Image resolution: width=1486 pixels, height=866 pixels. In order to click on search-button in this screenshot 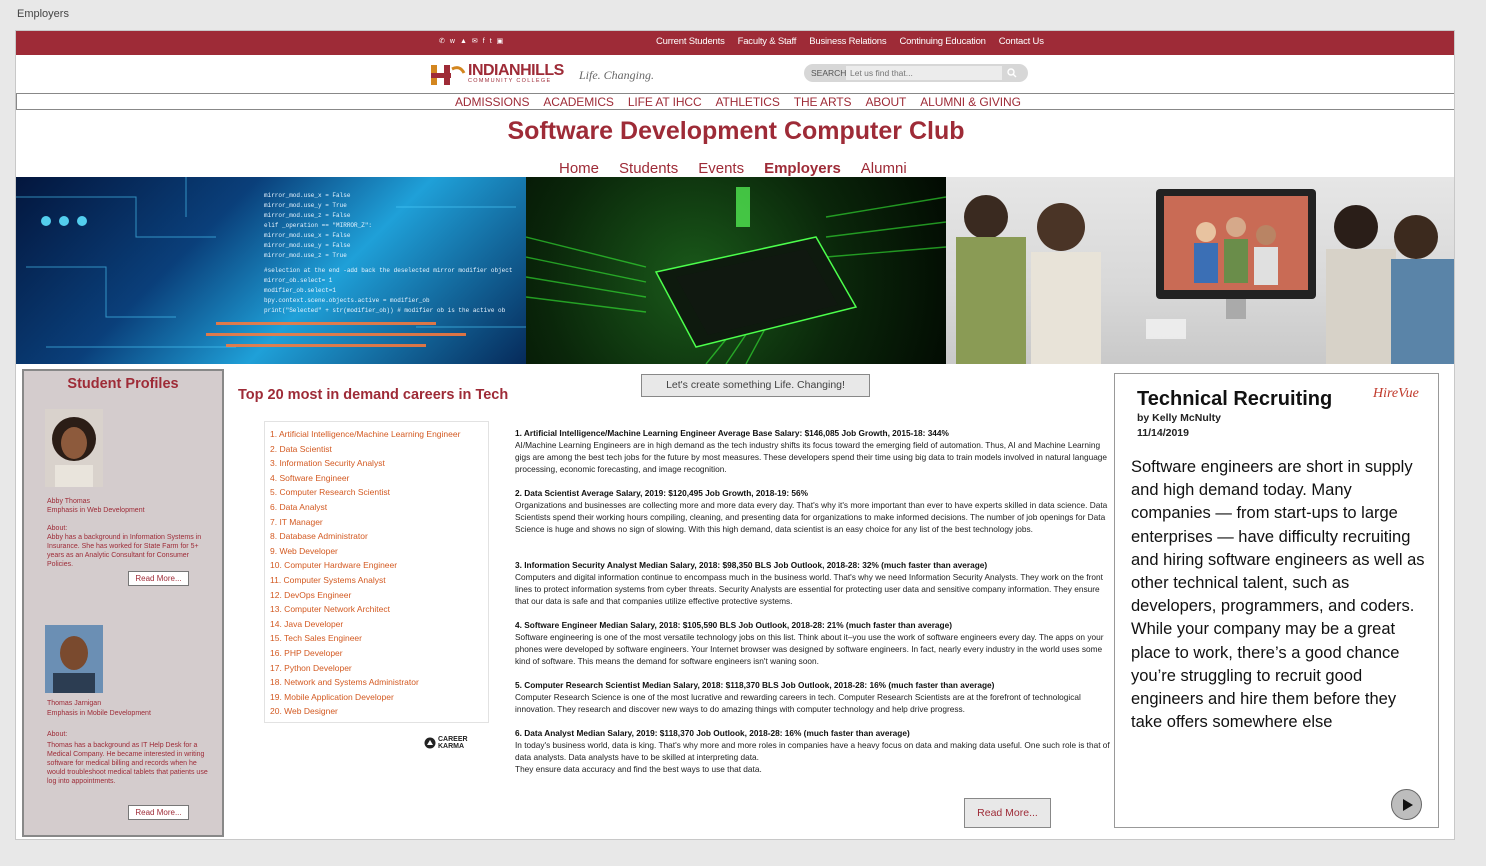, I will do `click(1012, 73)`.